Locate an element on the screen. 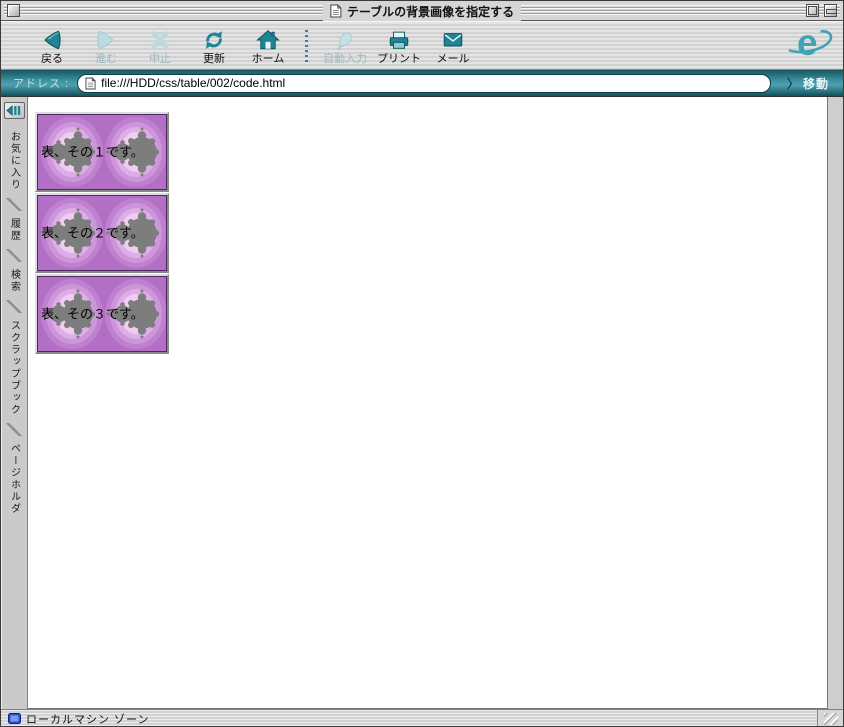 Image resolution: width=844 pixels, height=727 pixels. back-icon is located at coordinates (52, 40).